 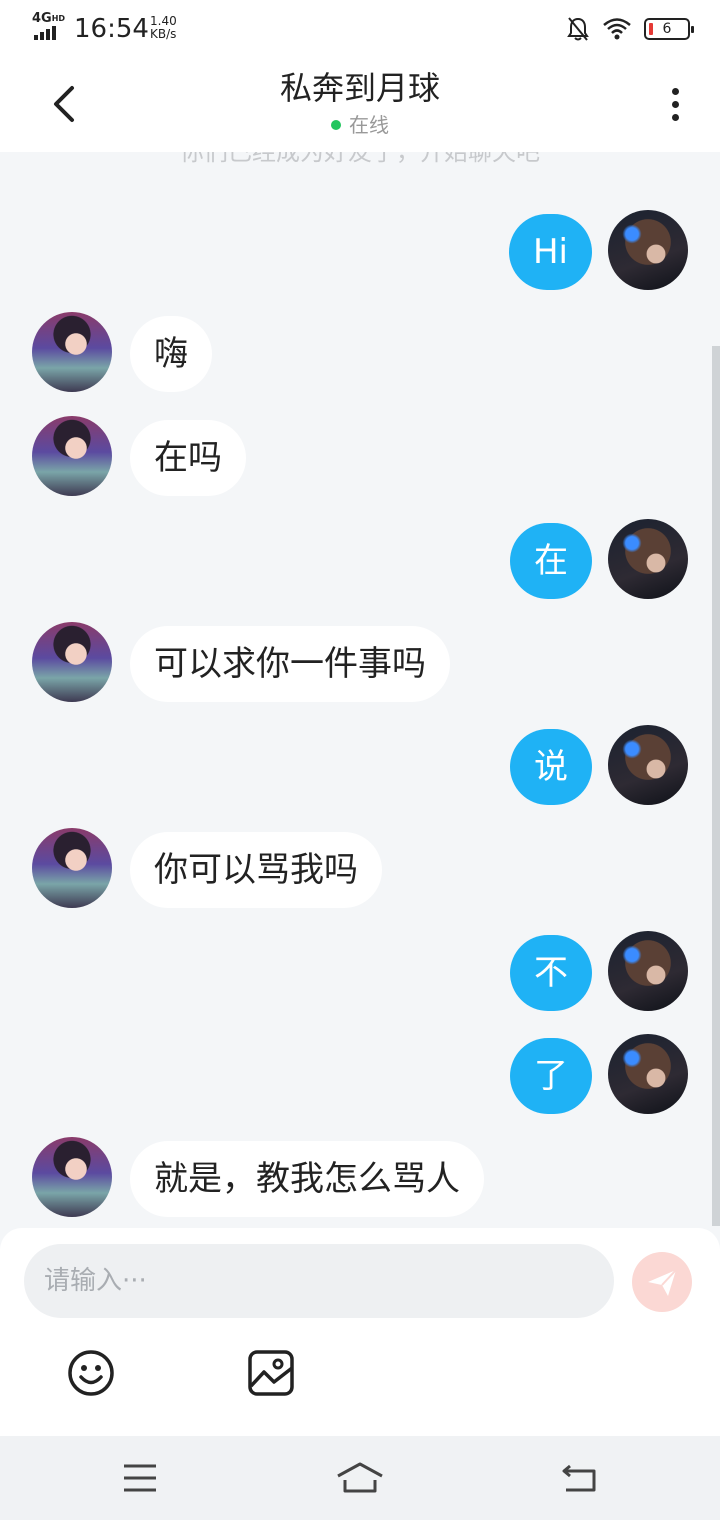 What do you see at coordinates (675, 105) in the screenshot?
I see `more-vertical-icon` at bounding box center [675, 105].